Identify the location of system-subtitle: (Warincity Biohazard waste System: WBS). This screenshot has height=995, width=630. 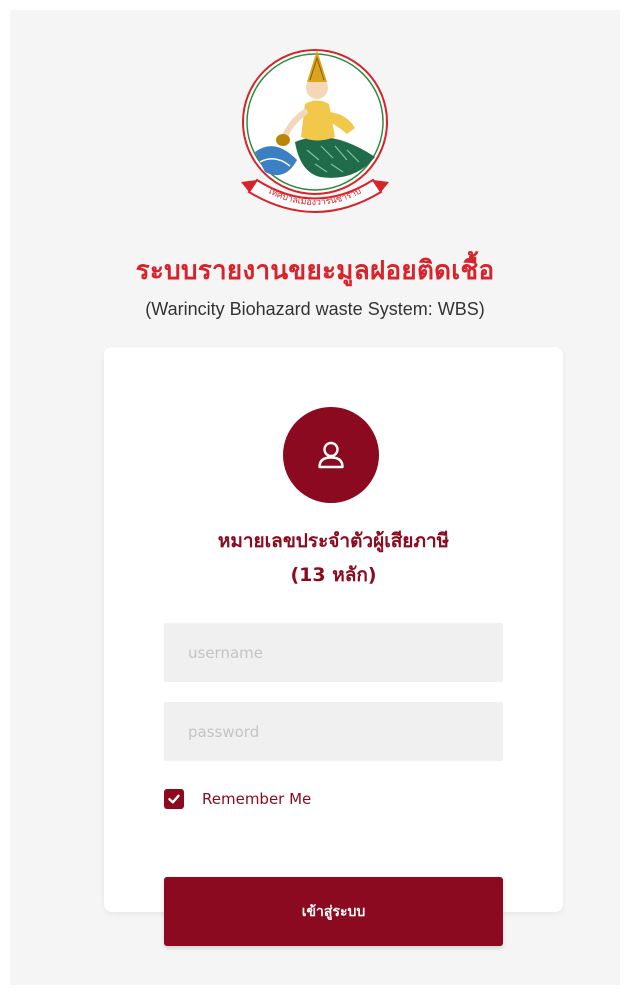
(315, 309).